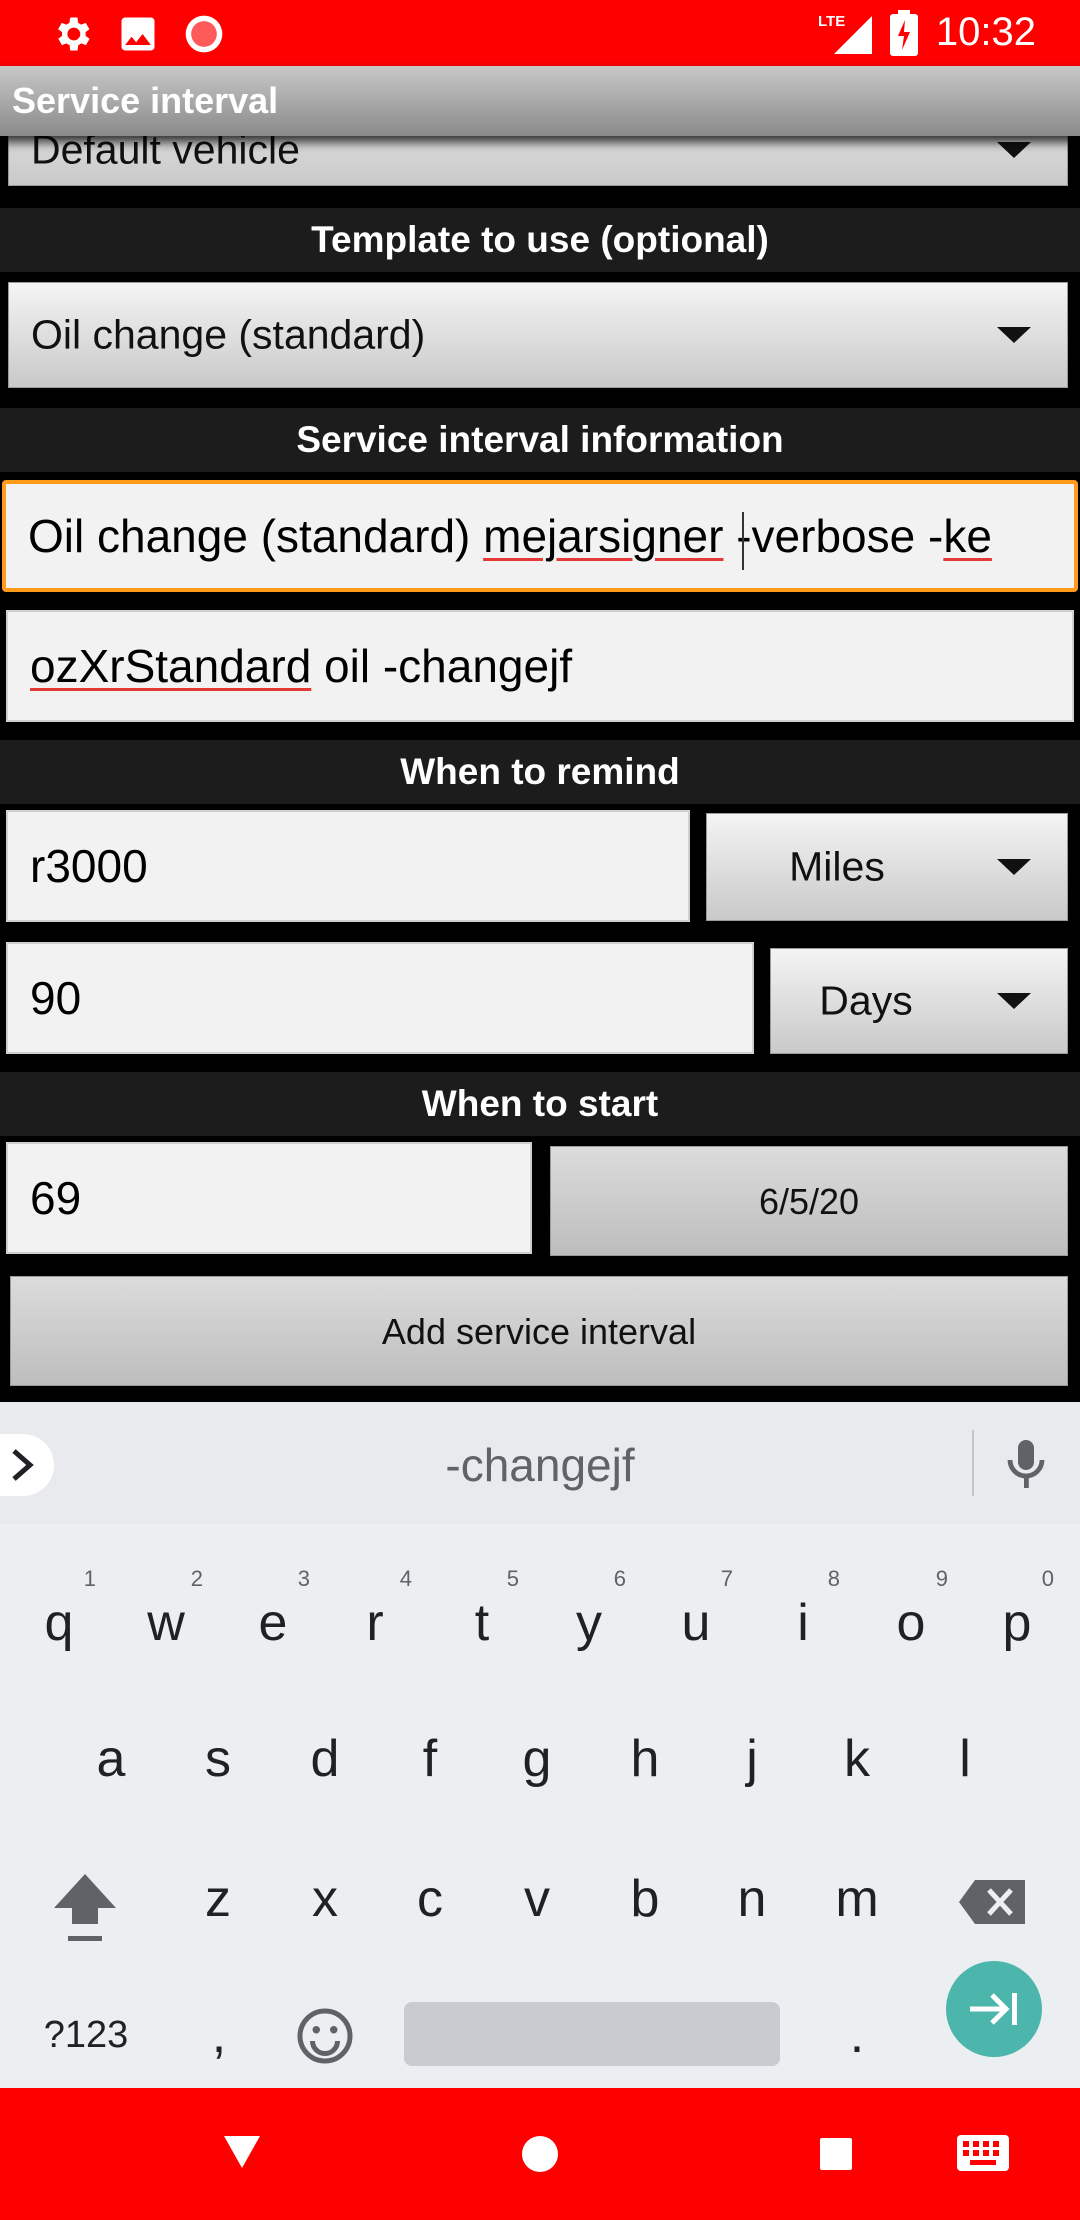  What do you see at coordinates (992, 1902) in the screenshot?
I see `backspace-icon` at bounding box center [992, 1902].